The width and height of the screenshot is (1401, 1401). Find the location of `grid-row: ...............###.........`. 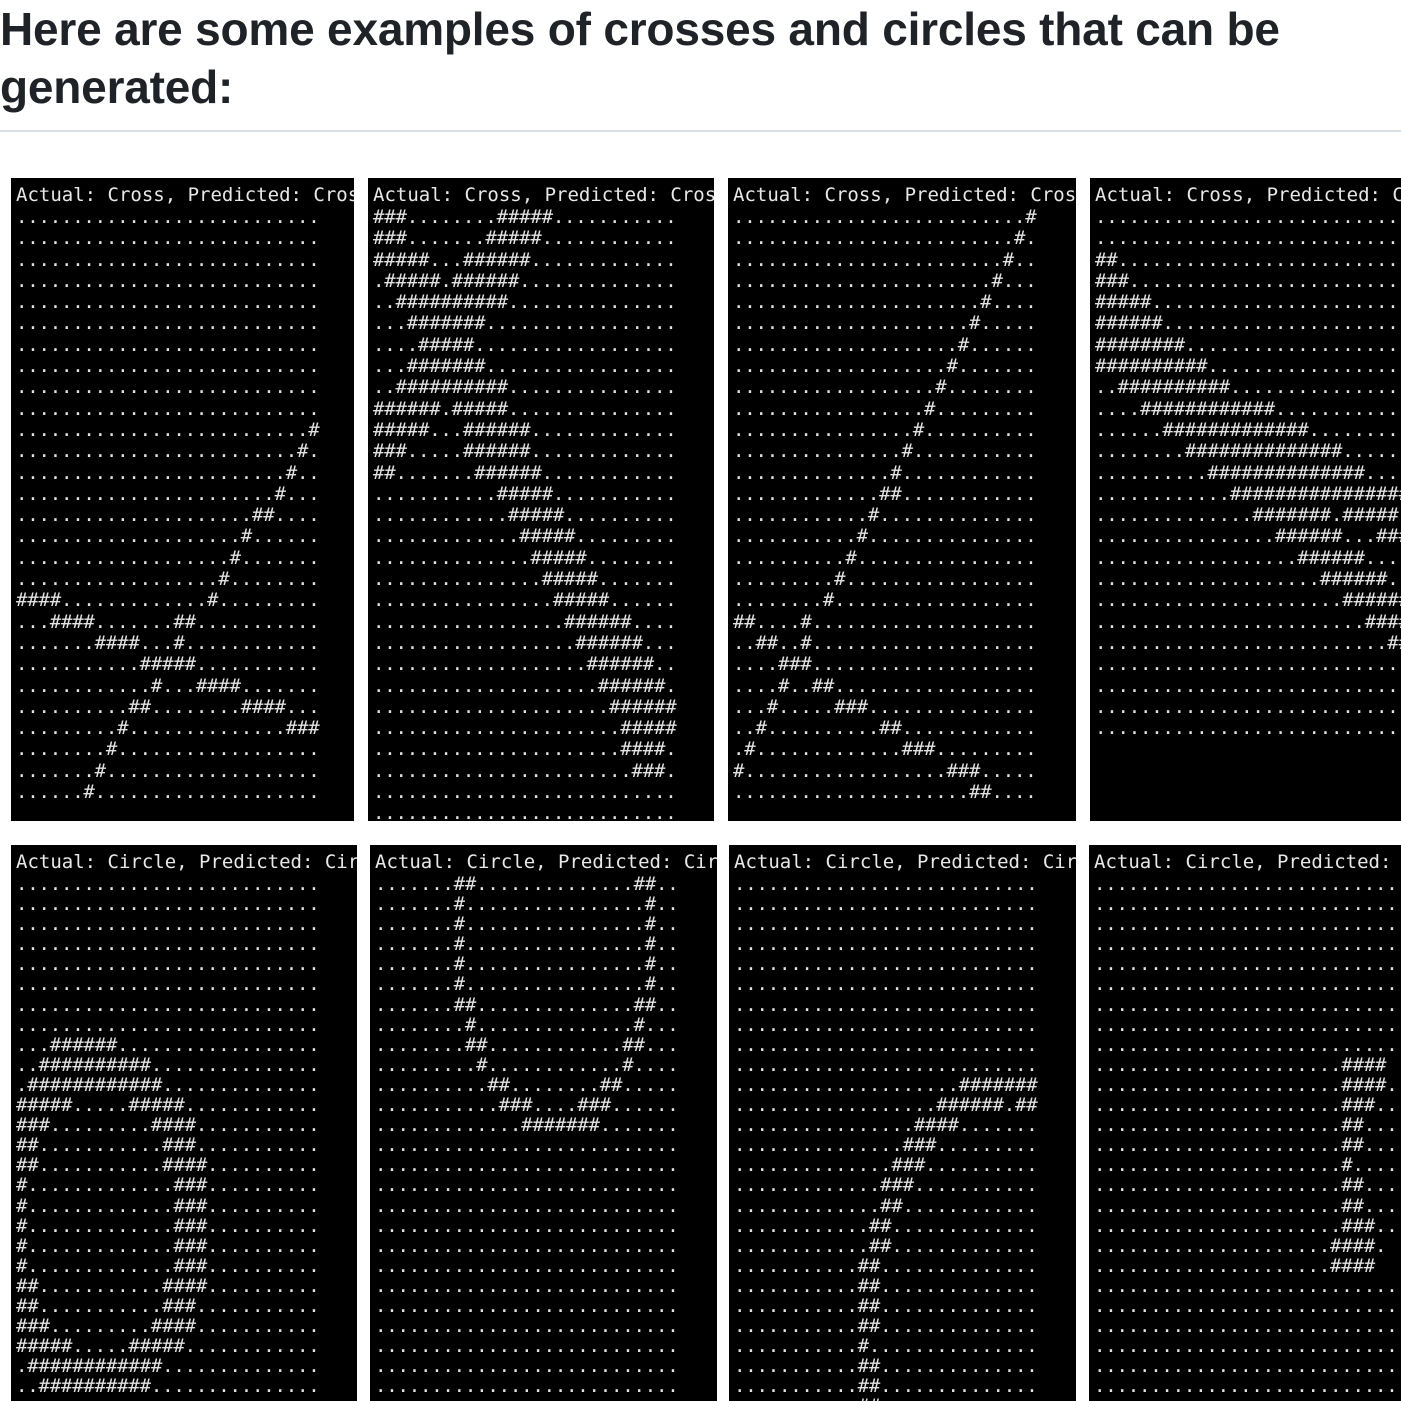

grid-row: ...............###......... is located at coordinates (886, 1145).